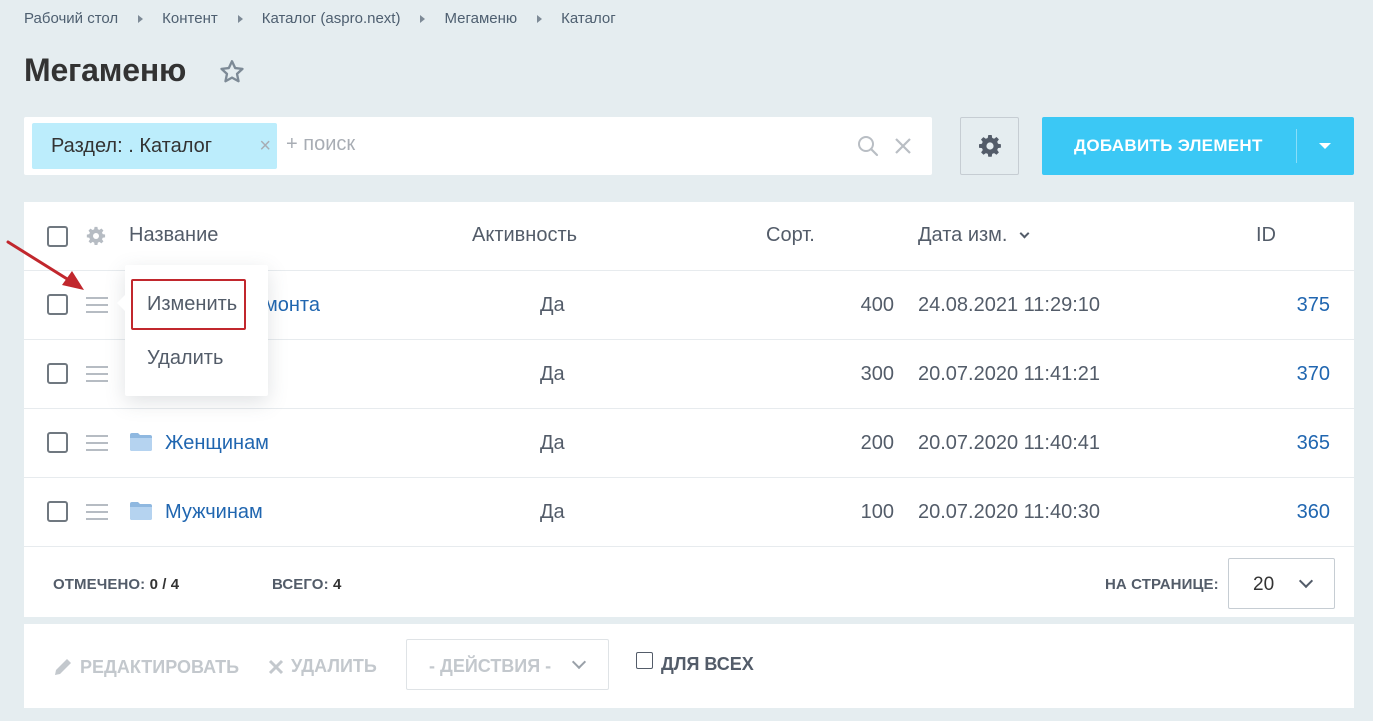  Describe the element at coordinates (173, 235) in the screenshot. I see `column-header-name: Название` at that location.